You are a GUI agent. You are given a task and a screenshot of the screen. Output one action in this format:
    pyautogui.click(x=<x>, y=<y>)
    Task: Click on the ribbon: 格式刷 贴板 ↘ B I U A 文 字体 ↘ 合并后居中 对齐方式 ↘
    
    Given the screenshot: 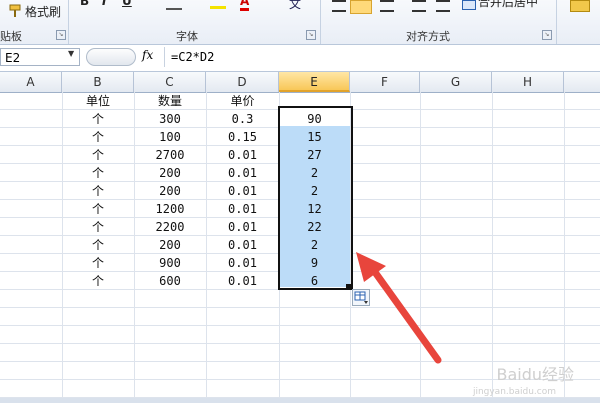 What is the action you would take?
    pyautogui.click(x=300, y=22)
    